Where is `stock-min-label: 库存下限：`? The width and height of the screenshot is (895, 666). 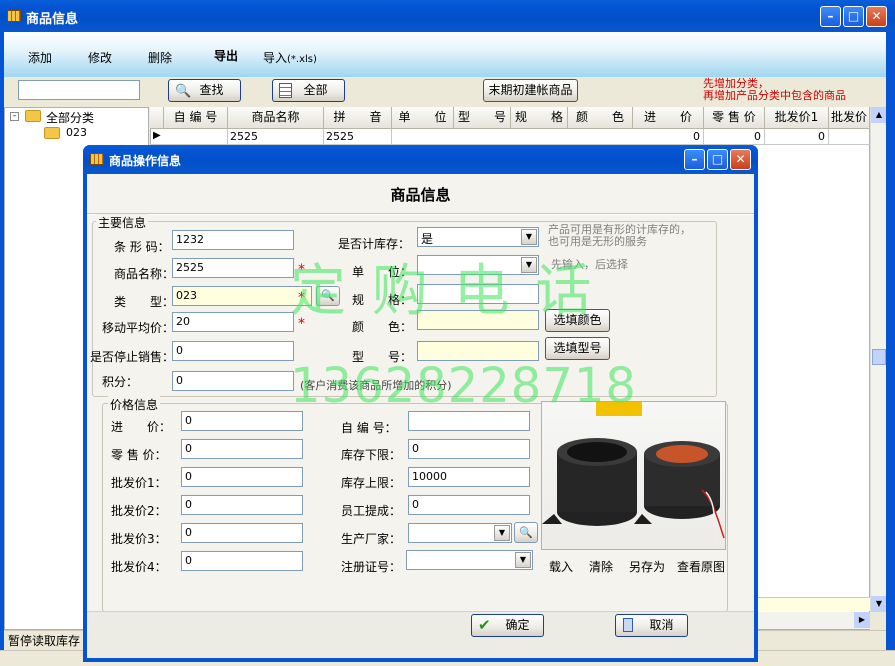 stock-min-label: 库存下限： is located at coordinates (371, 455).